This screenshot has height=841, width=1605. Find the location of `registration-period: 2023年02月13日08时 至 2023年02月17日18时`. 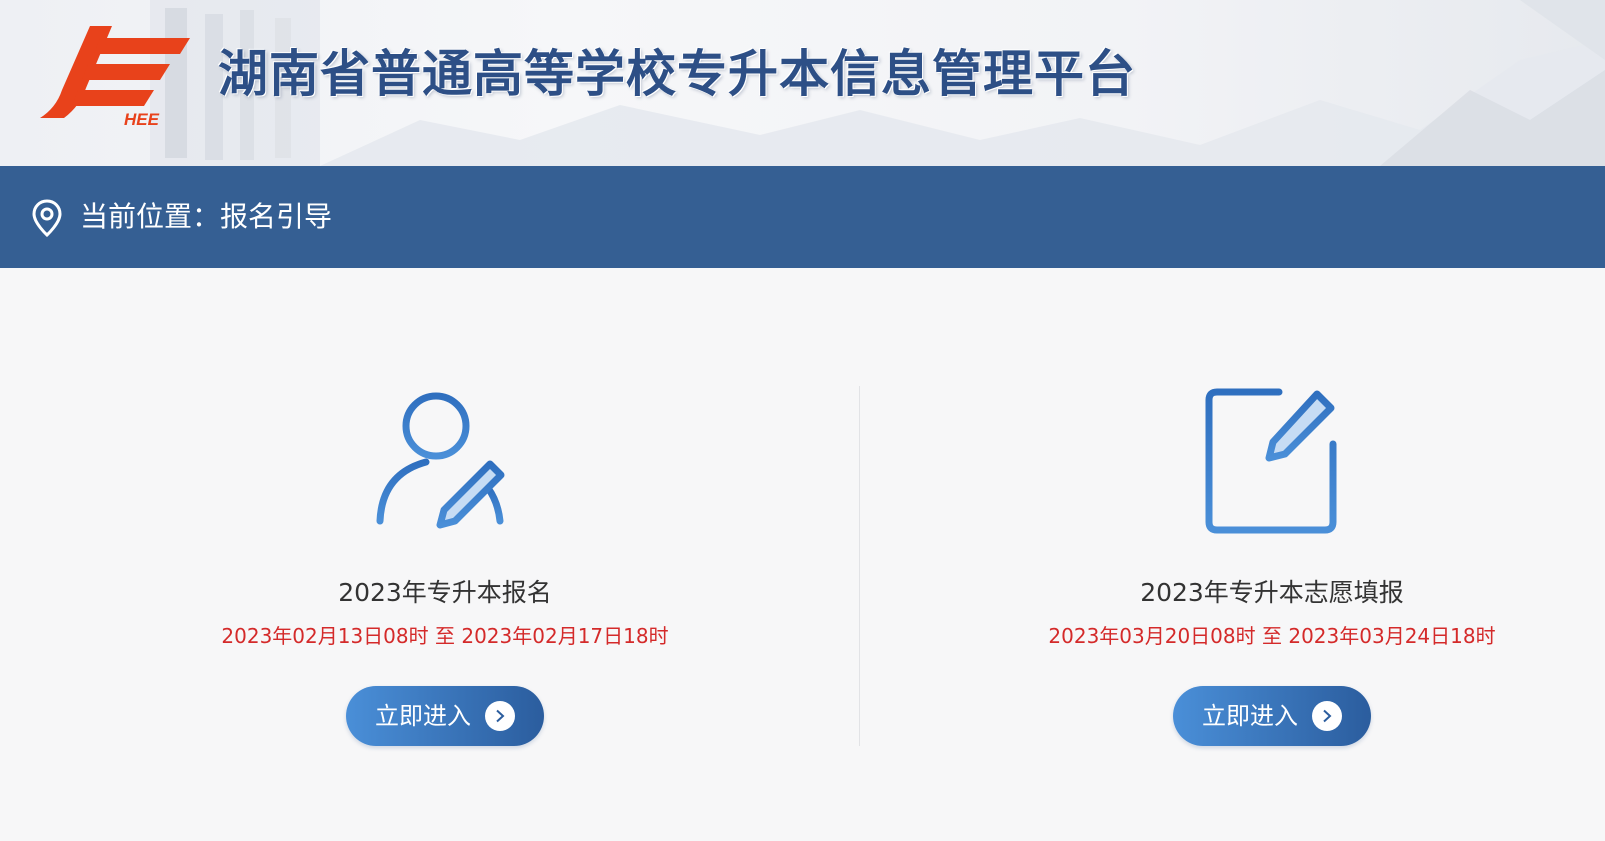

registration-period: 2023年02月13日08时 至 2023年02月17日18时 is located at coordinates (445, 636).